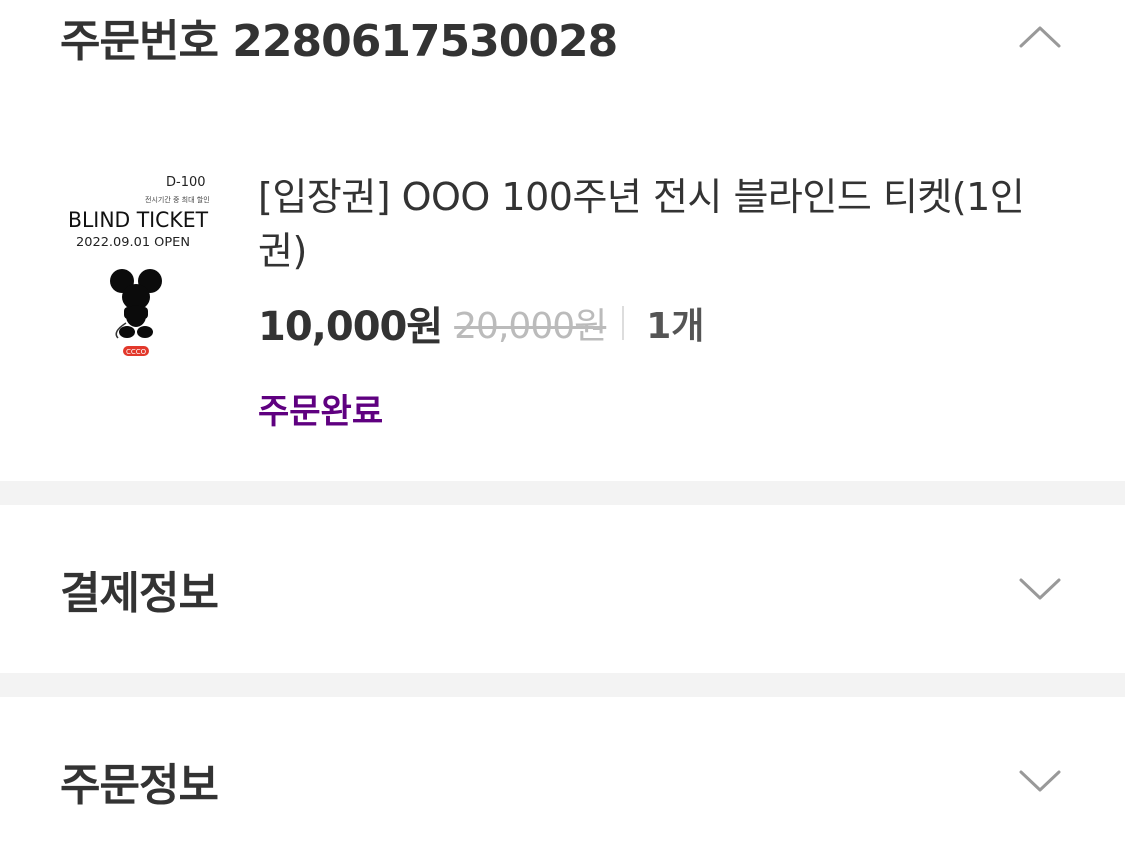  Describe the element at coordinates (138, 220) in the screenshot. I see `thumb-title: BLIND TICKET` at that location.